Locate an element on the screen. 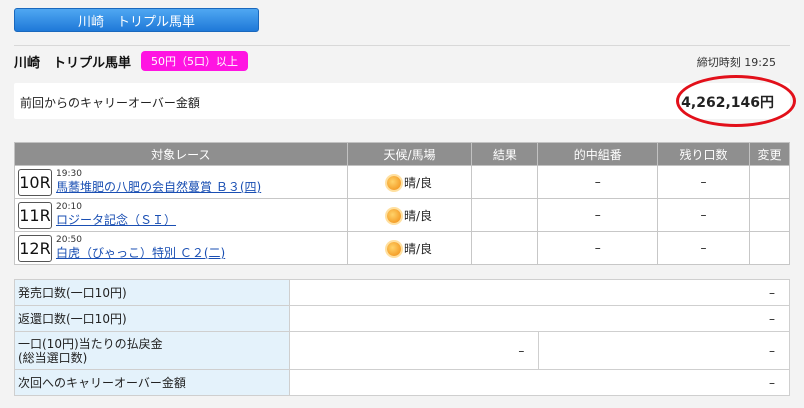 This screenshot has height=408, width=804. deadline-time: 締切時刻 19:25 is located at coordinates (736, 62).